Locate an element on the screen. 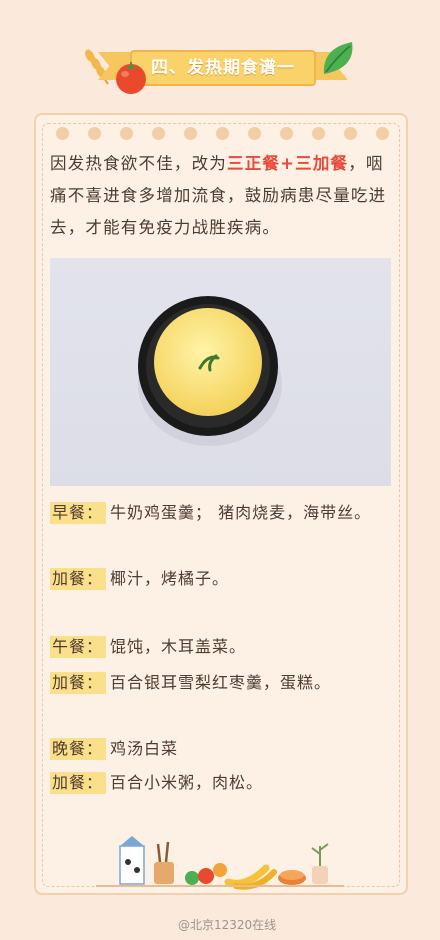 The height and width of the screenshot is (940, 440). leaf-icon is located at coordinates (338, 58).